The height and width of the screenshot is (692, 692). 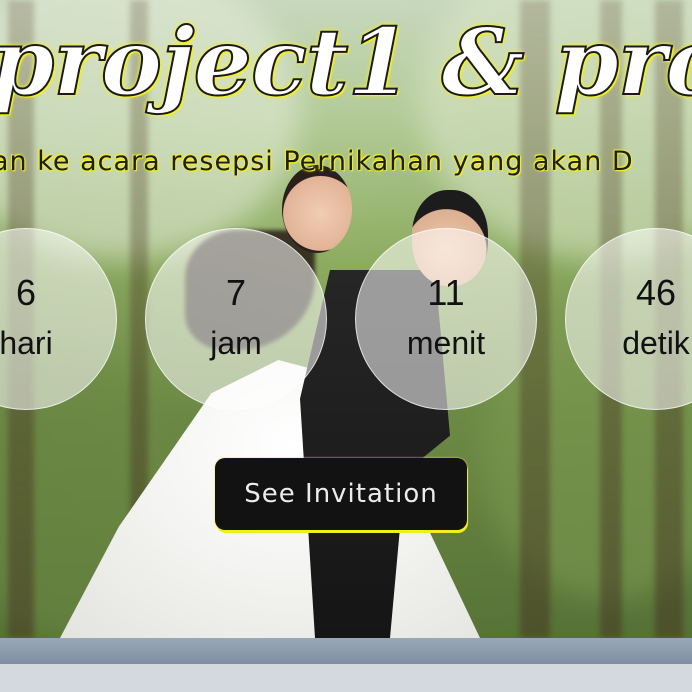 What do you see at coordinates (236, 319) in the screenshot?
I see `countdown-hours: 7 jam` at bounding box center [236, 319].